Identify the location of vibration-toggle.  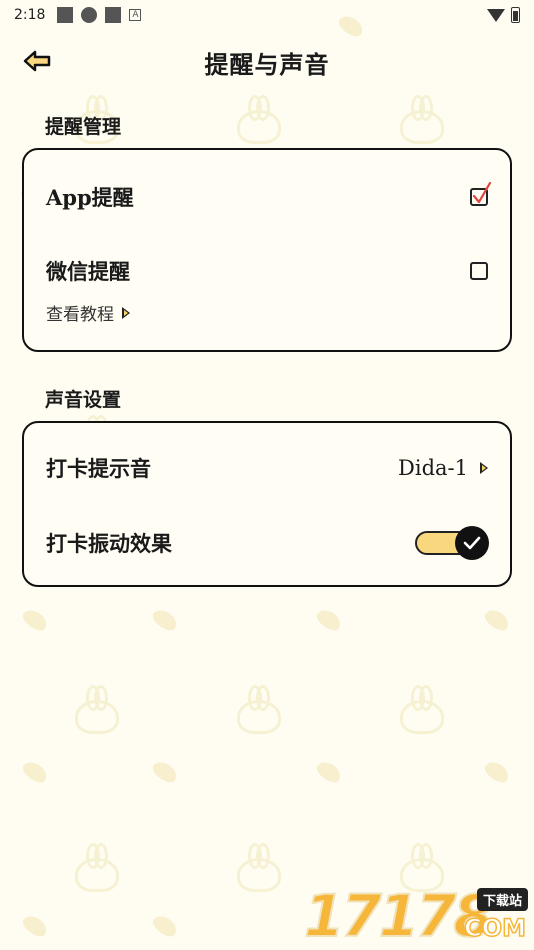
(452, 543).